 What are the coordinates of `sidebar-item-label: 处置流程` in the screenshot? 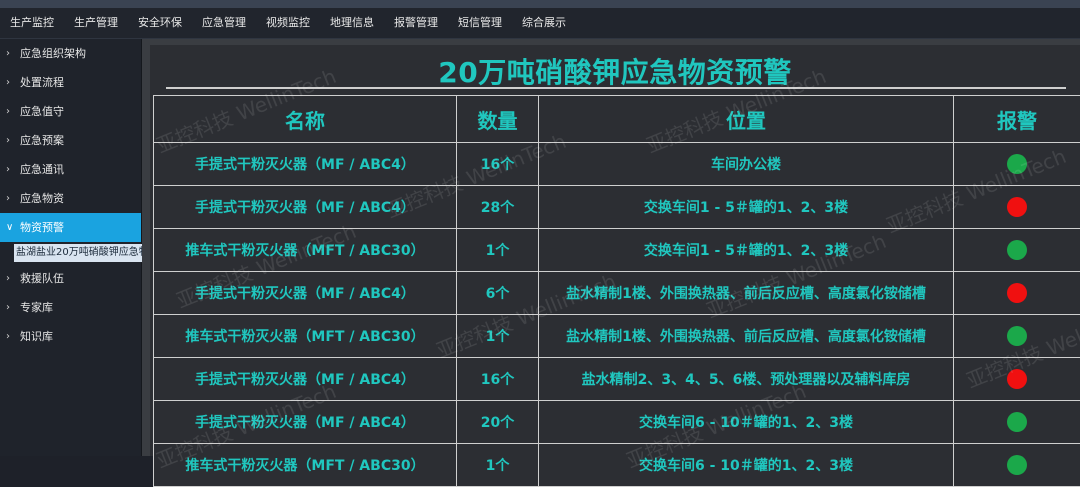 It's located at (42, 82).